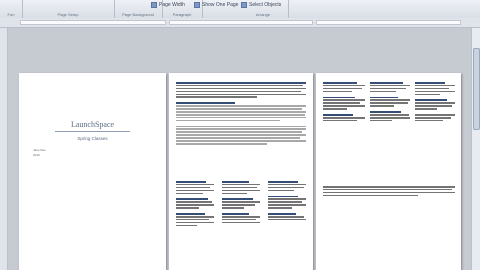  What do you see at coordinates (197, 5) in the screenshot?
I see `one-page-icon` at bounding box center [197, 5].